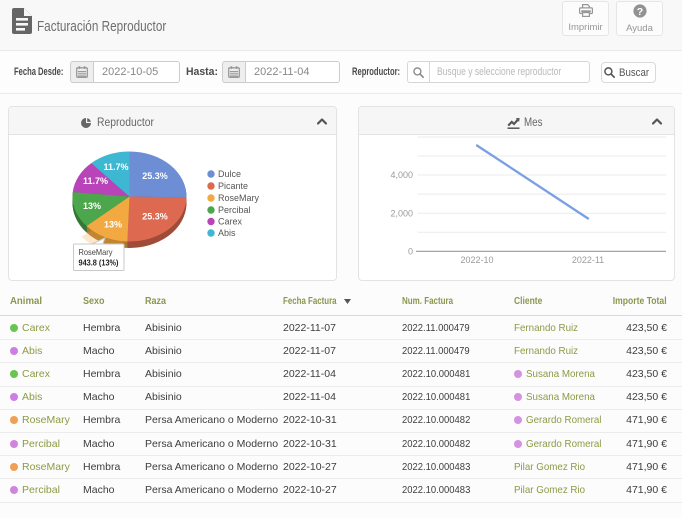 This screenshot has height=518, width=682. What do you see at coordinates (229, 174) in the screenshot?
I see `svg-text: Dulce` at bounding box center [229, 174].